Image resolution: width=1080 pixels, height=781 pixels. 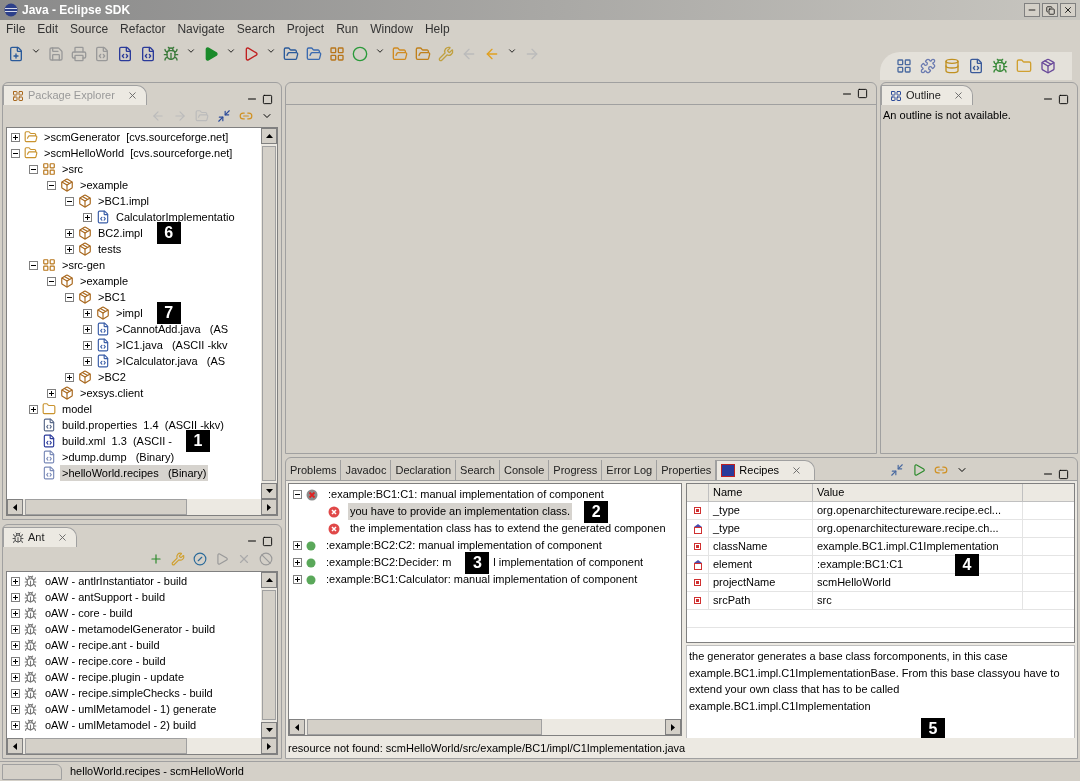 I want to click on tree-item: >ICalculator.java (AS, so click(x=171, y=361).